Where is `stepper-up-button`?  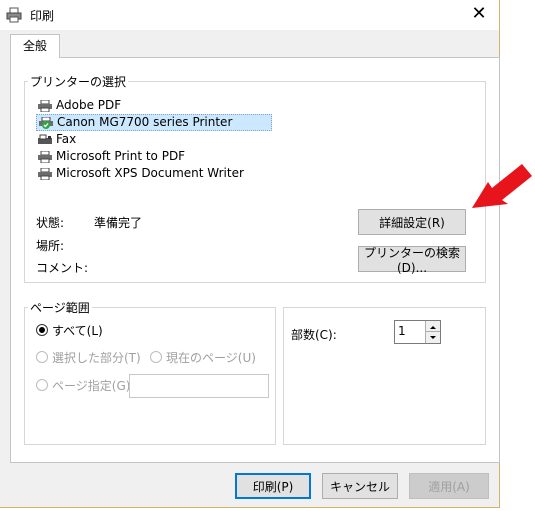
stepper-up-button is located at coordinates (432, 326).